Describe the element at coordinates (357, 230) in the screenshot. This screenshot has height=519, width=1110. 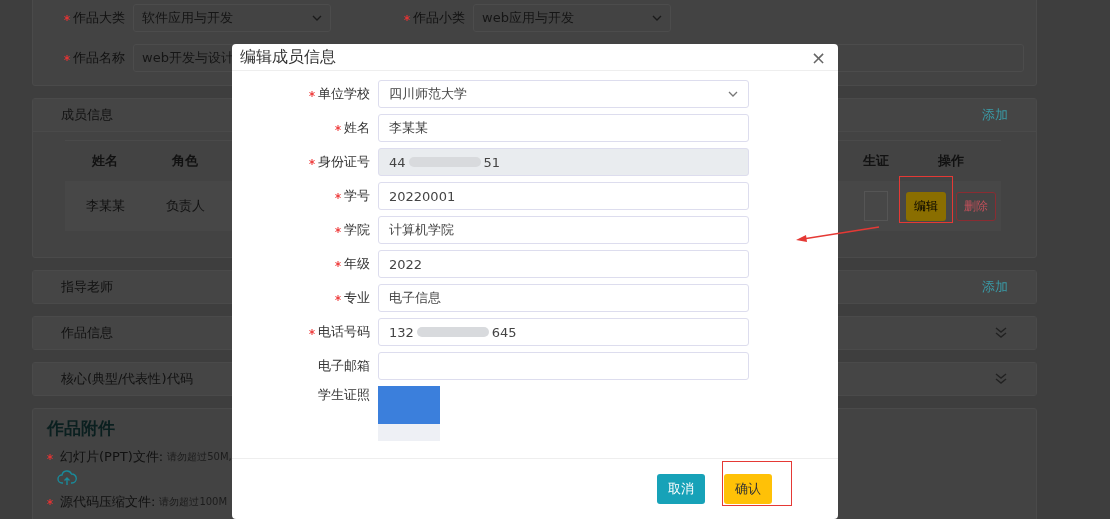
I see `field-label: 学院` at that location.